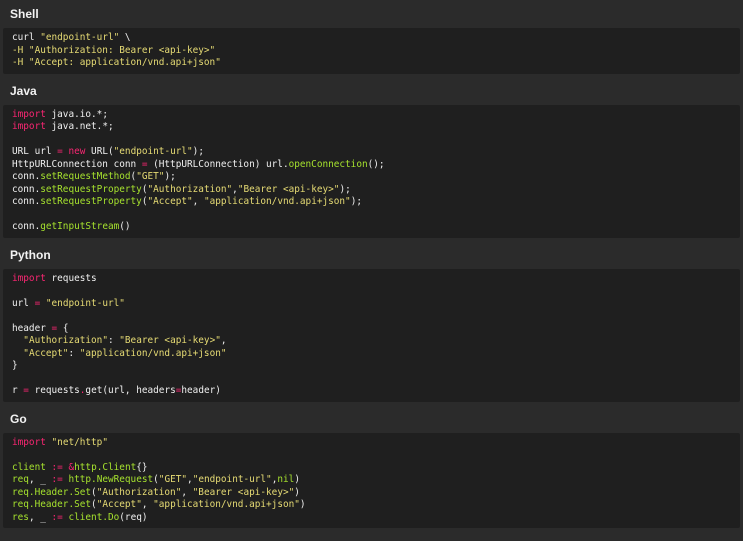 This screenshot has width=743, height=541. Describe the element at coordinates (35, 151) in the screenshot. I see `code-token: URL url` at that location.